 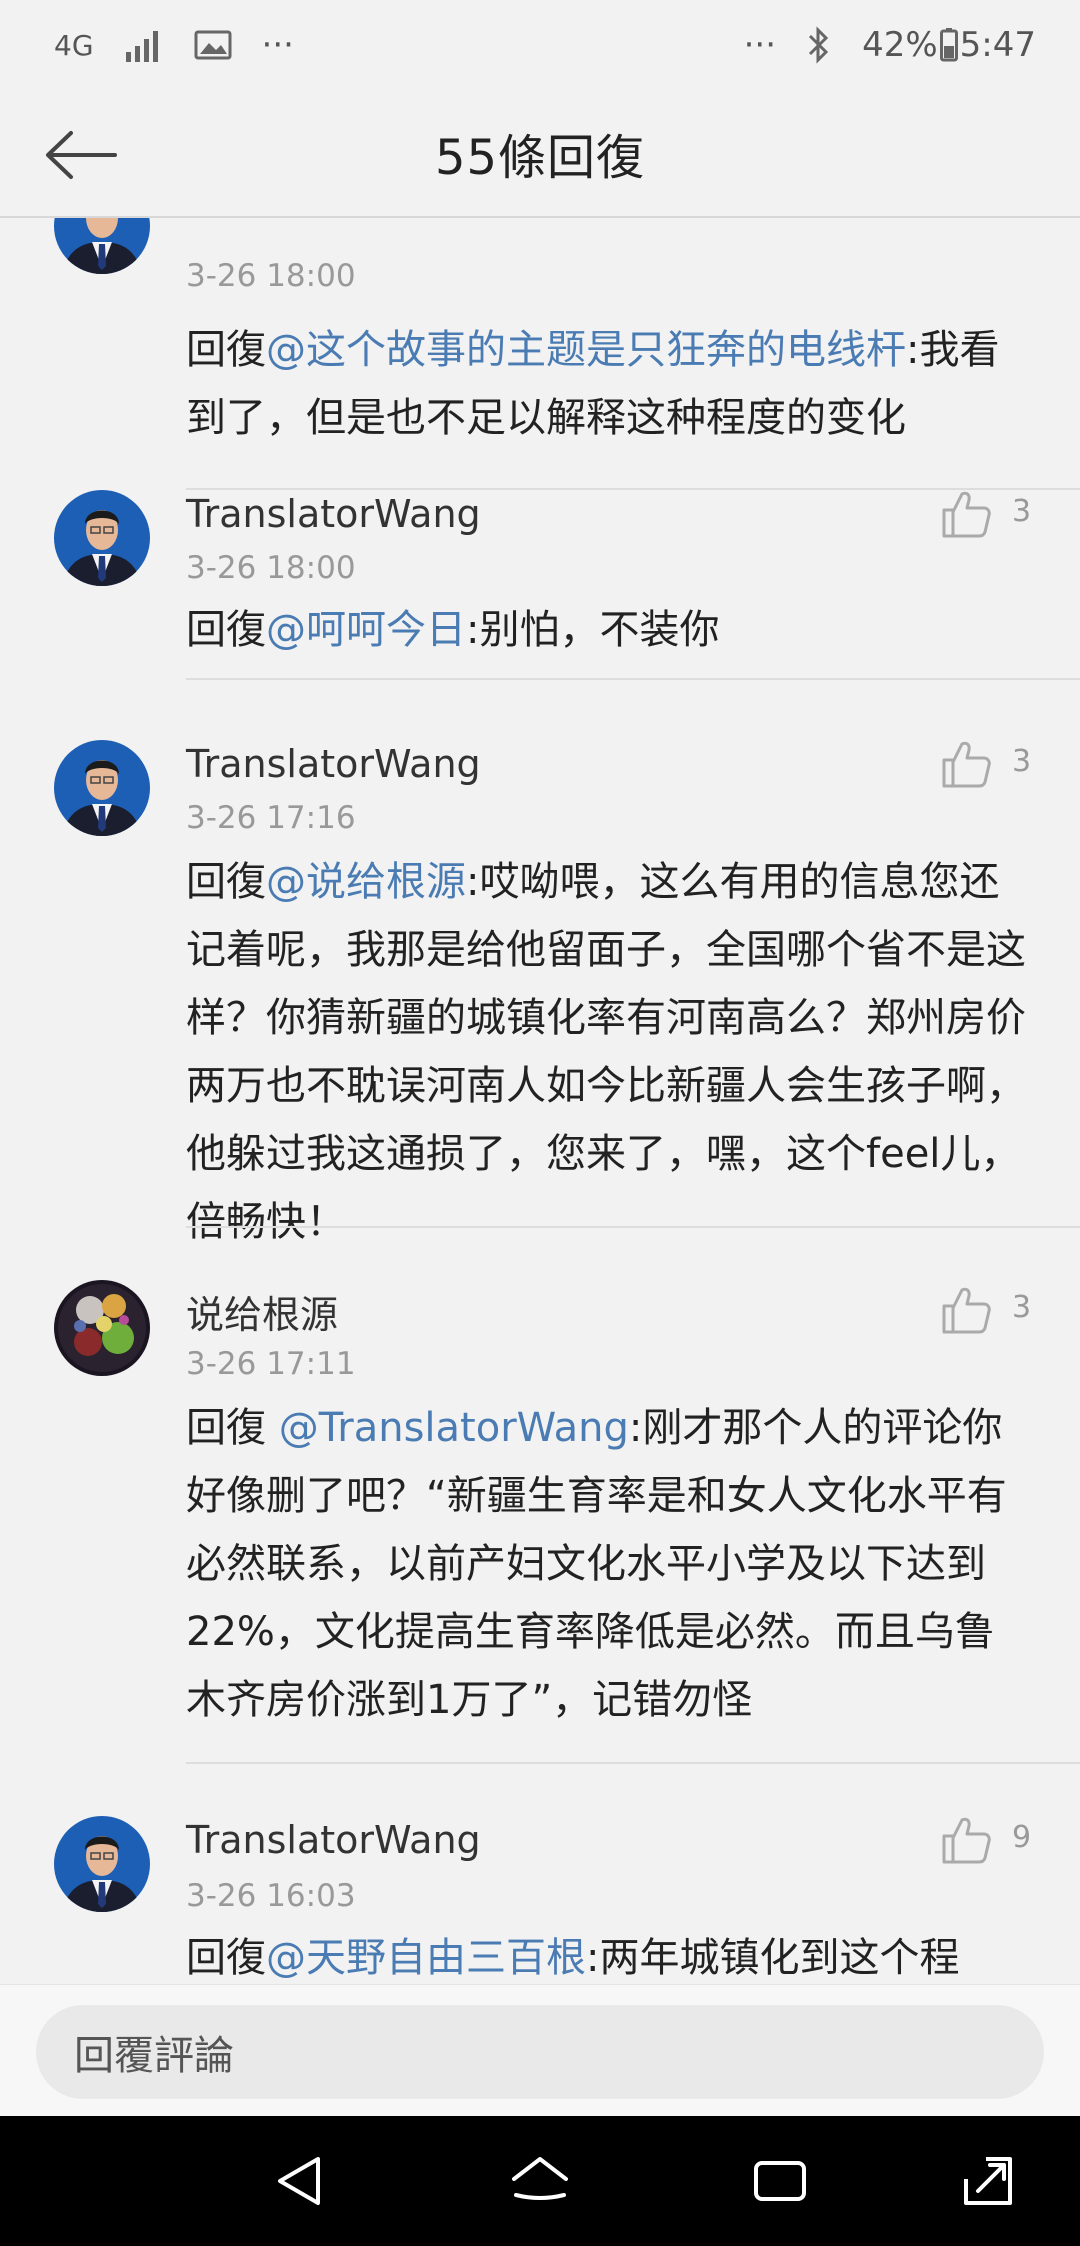 What do you see at coordinates (174, 45) in the screenshot?
I see `status-left: 4G ···` at bounding box center [174, 45].